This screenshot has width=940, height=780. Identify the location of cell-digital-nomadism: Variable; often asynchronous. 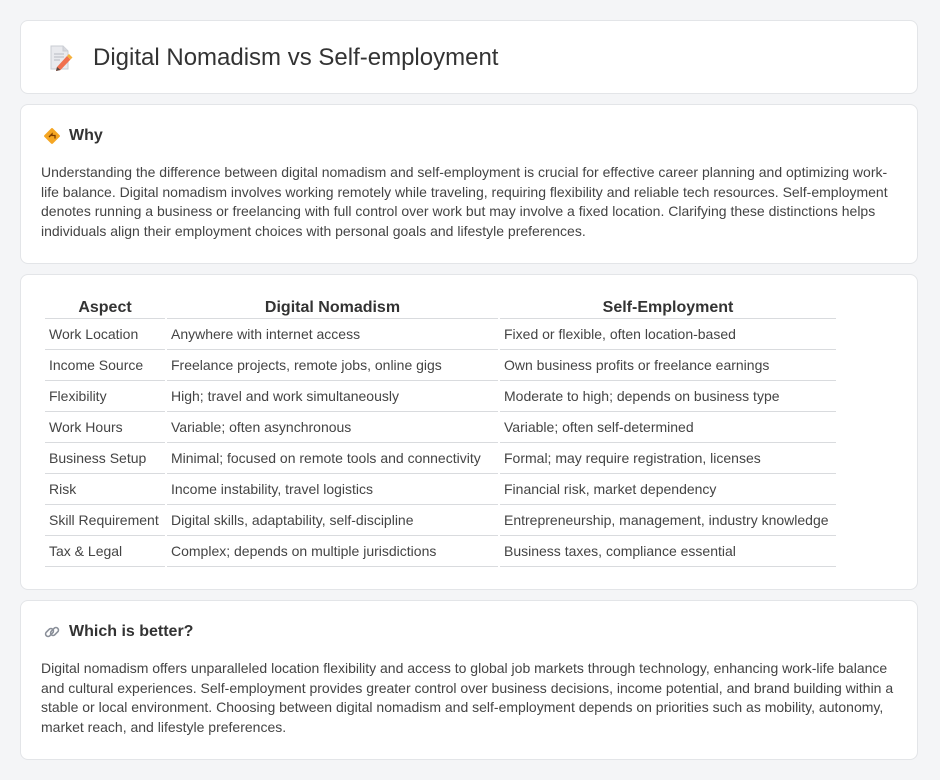
(332, 427).